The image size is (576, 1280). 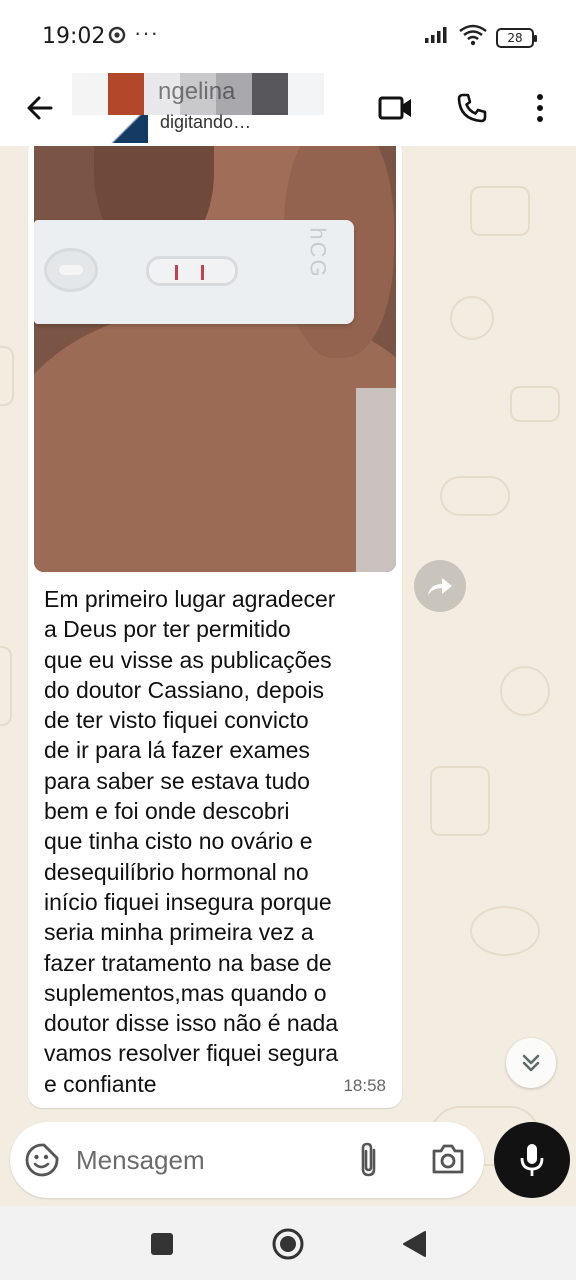 What do you see at coordinates (176, 871) in the screenshot?
I see `message-line: desequilíbrio hormonal no` at bounding box center [176, 871].